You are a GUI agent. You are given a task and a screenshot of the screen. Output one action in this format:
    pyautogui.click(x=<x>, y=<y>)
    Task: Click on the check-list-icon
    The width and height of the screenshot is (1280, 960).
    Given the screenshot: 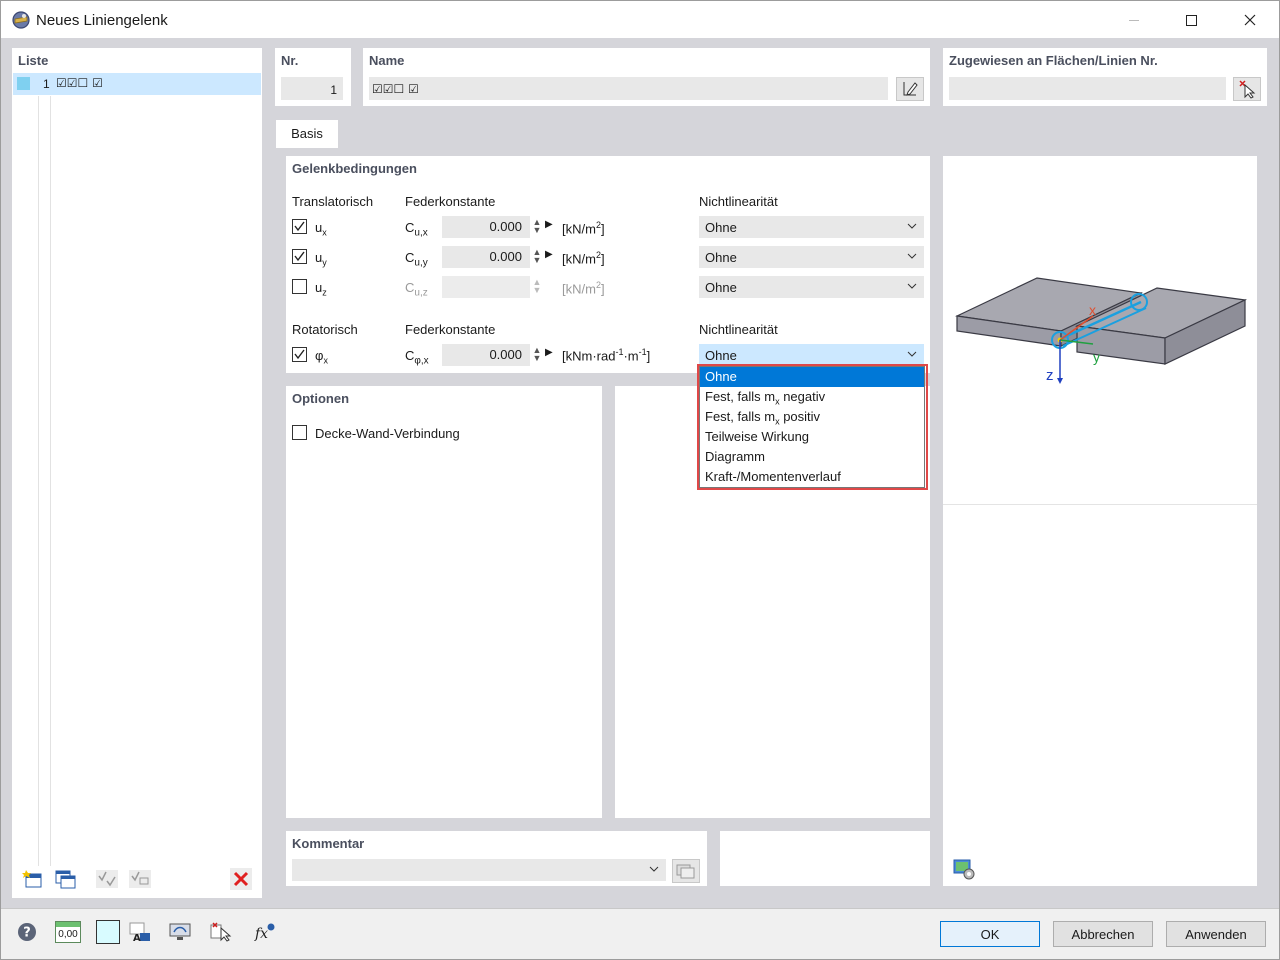 What is the action you would take?
    pyautogui.click(x=107, y=879)
    